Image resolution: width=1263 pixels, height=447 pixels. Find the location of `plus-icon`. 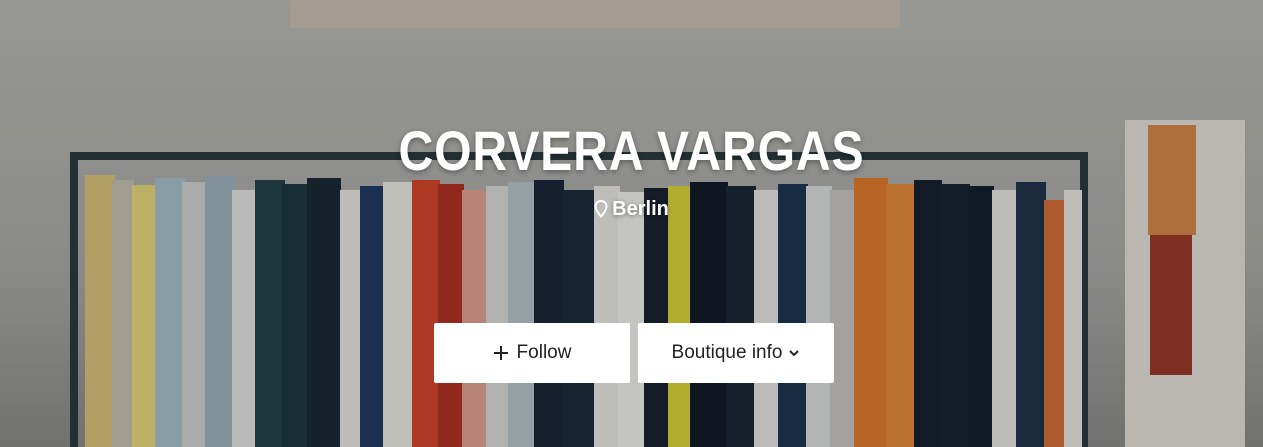

plus-icon is located at coordinates (501, 353).